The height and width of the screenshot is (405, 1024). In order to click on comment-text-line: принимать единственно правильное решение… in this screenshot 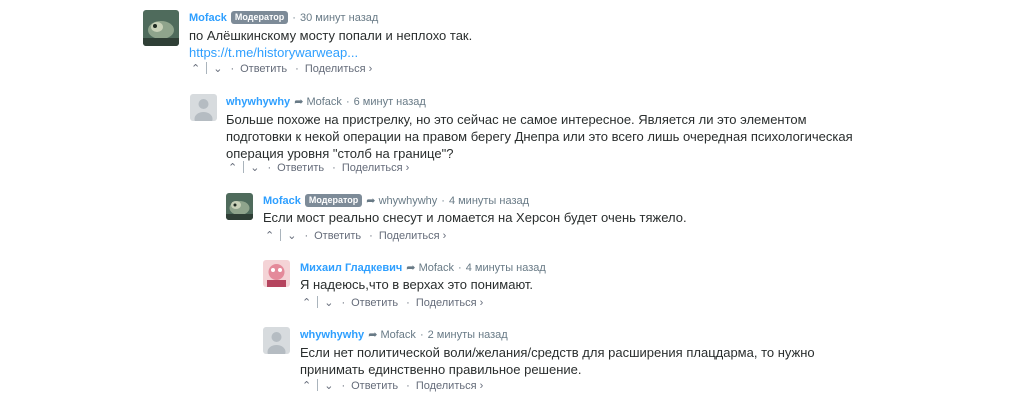, I will do `click(441, 369)`.